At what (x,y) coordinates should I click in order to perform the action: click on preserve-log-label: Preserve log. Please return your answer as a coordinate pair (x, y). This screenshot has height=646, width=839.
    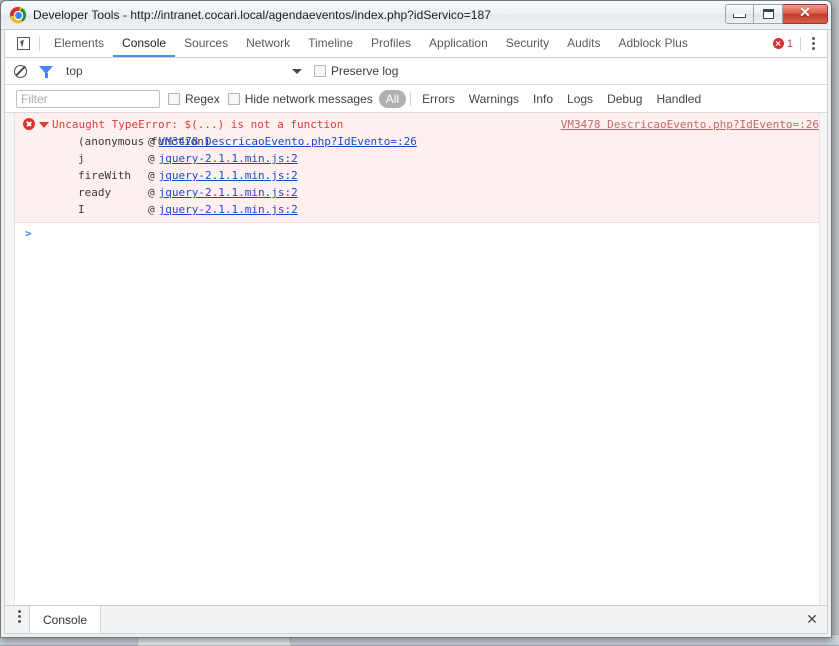
    Looking at the image, I should click on (365, 71).